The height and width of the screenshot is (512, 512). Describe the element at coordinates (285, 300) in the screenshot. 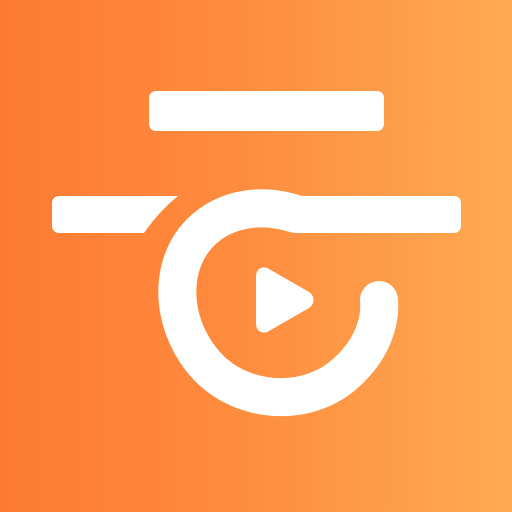

I see `play-icon` at that location.